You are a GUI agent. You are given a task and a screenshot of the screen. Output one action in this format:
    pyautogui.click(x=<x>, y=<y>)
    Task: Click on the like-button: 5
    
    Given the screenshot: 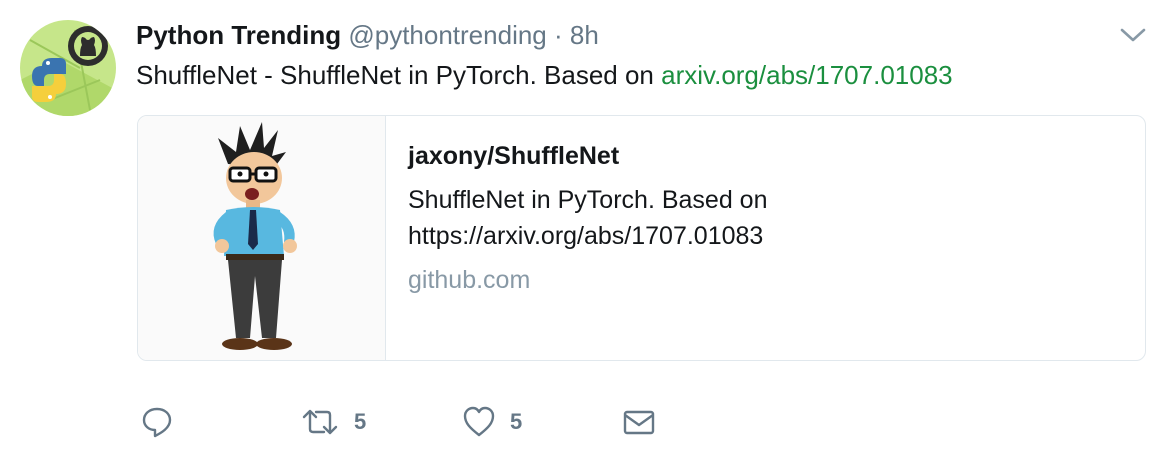 What is the action you would take?
    pyautogui.click(x=492, y=422)
    